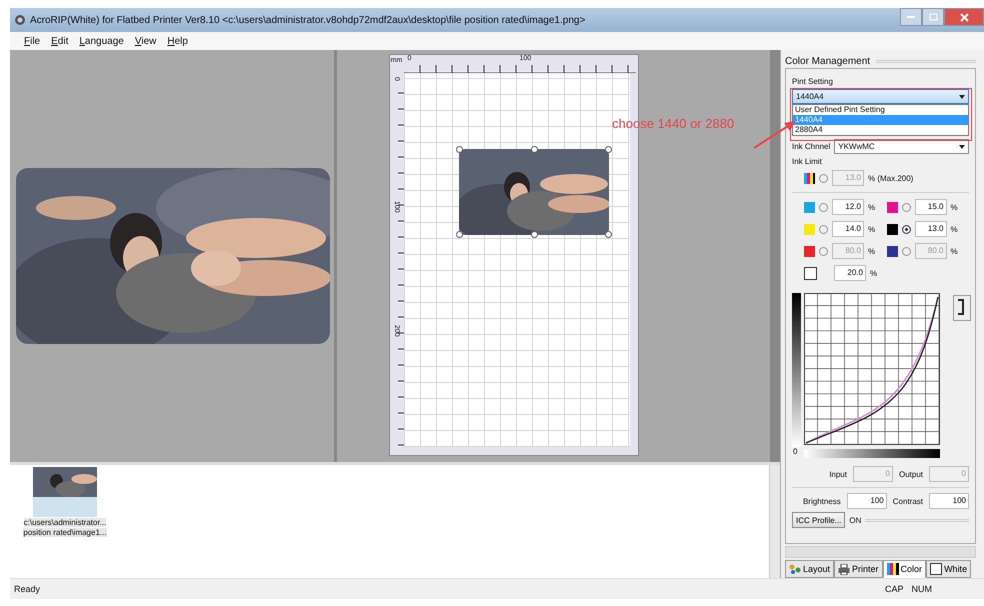 Image resolution: width=984 pixels, height=606 pixels. What do you see at coordinates (880, 110) in the screenshot?
I see `dropdown-option: User Defined Pint Setting` at bounding box center [880, 110].